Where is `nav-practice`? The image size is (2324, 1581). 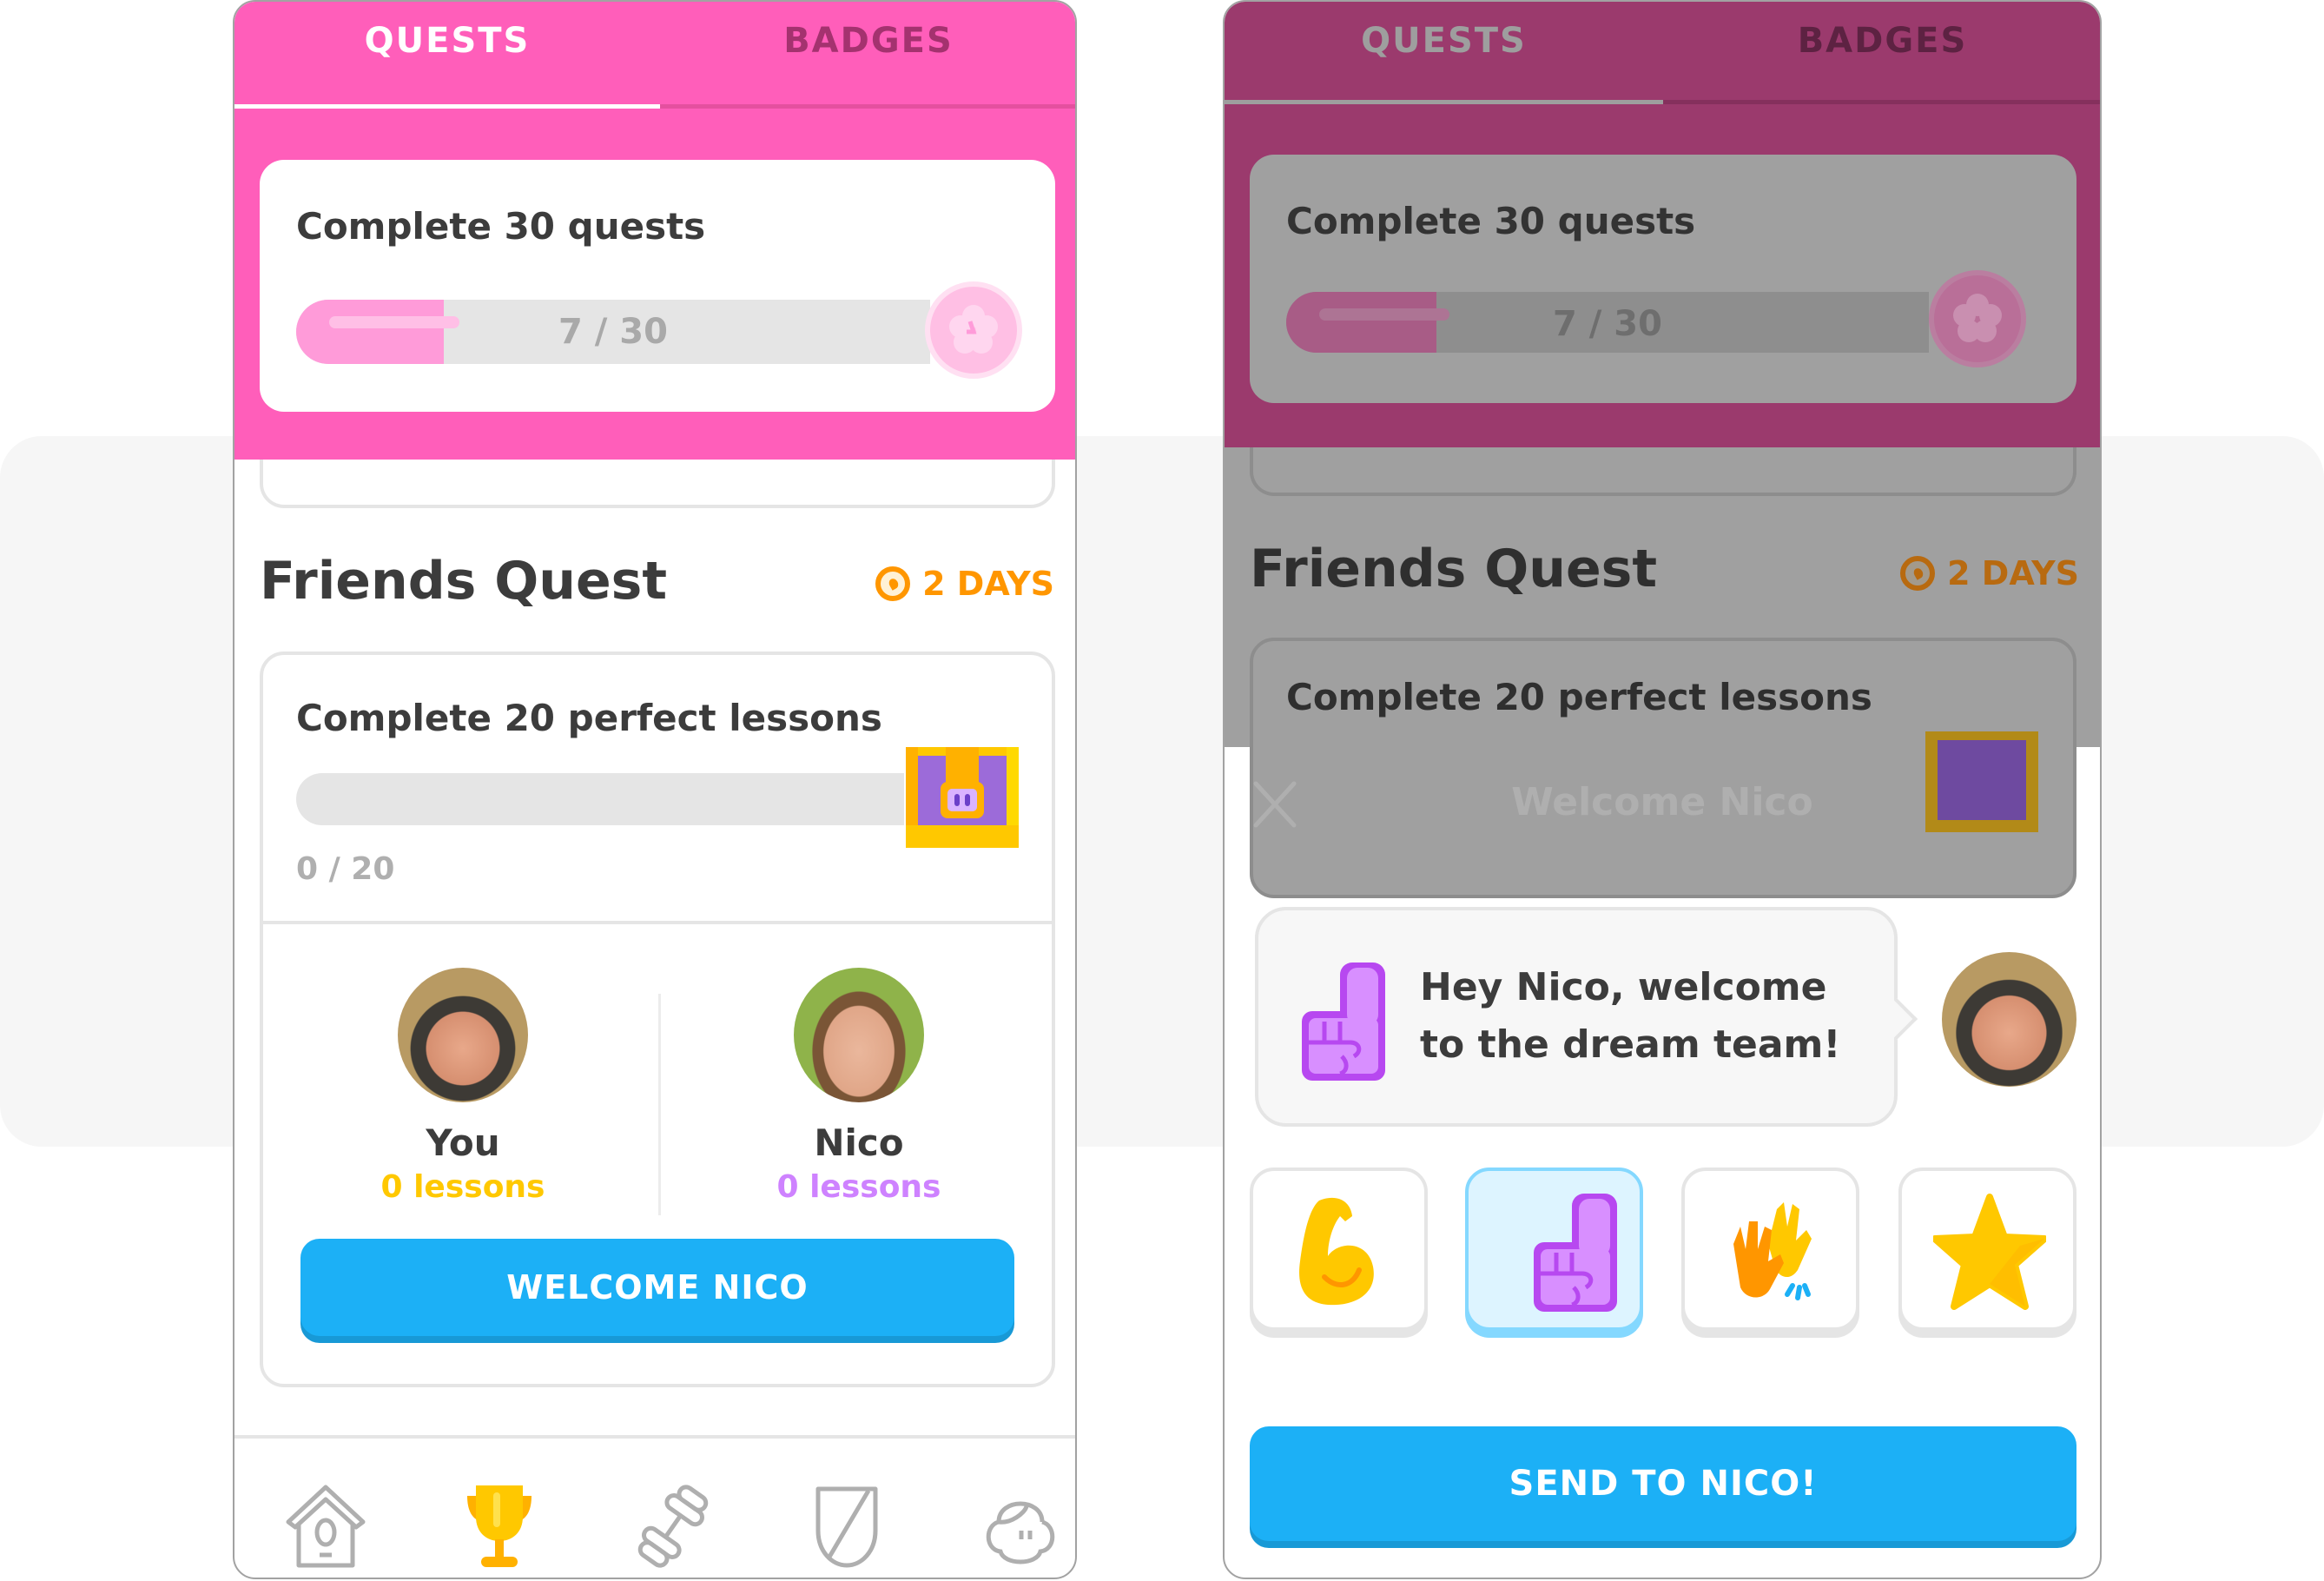 nav-practice is located at coordinates (673, 1526).